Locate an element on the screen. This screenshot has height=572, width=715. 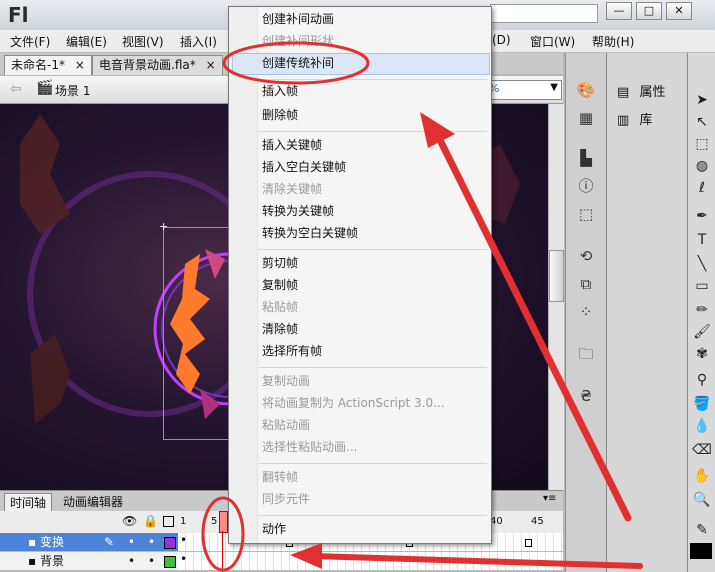
highlight-ellipse is located at coordinates (296, 63).